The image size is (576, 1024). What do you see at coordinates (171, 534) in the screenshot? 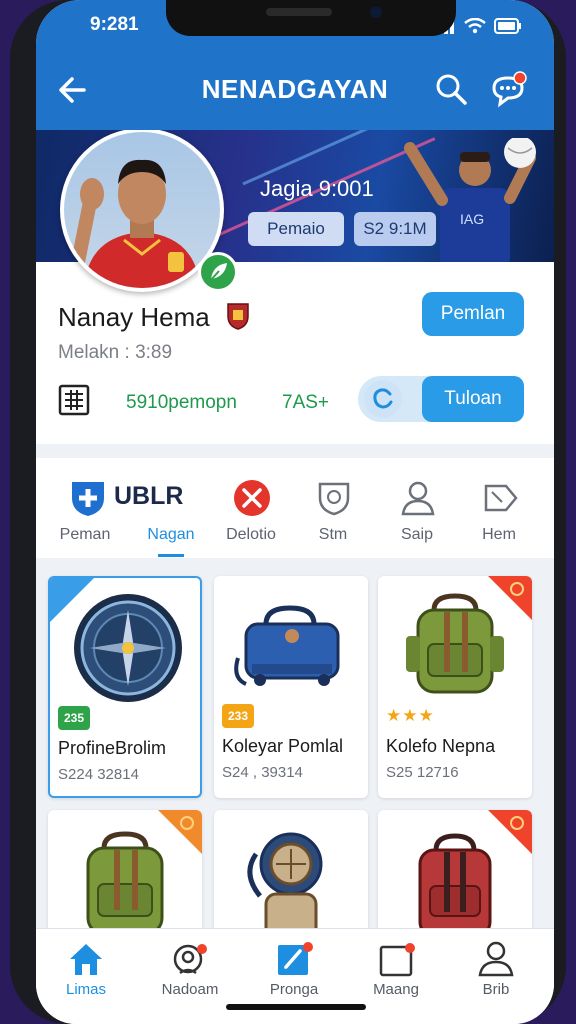
I see `category-label: Nagan` at bounding box center [171, 534].